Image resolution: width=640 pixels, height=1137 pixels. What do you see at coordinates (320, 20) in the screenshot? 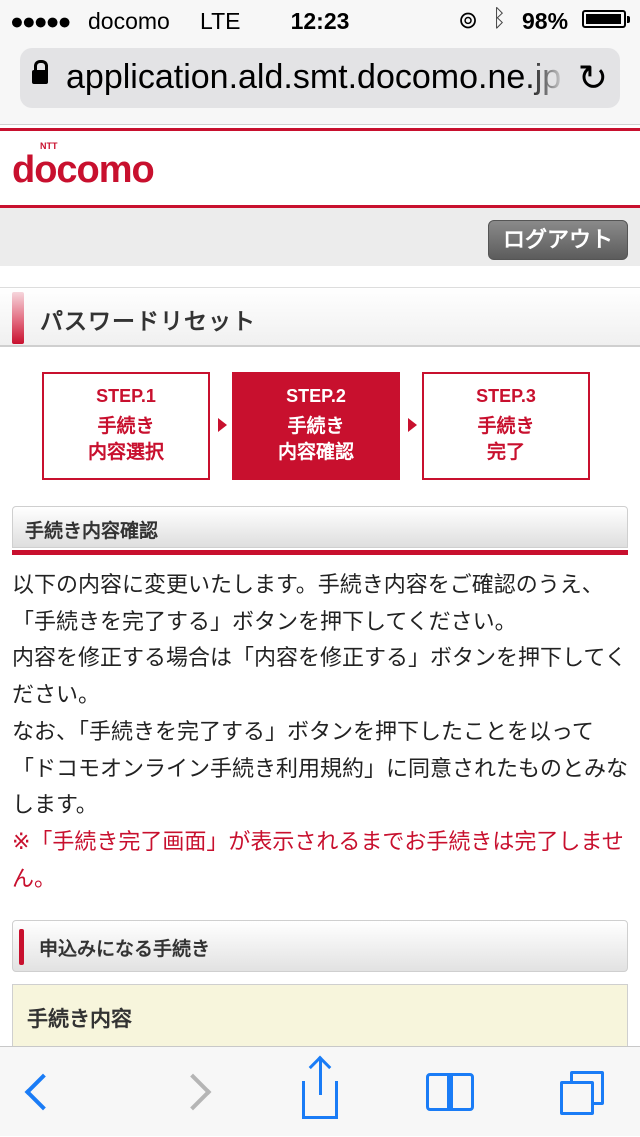
I see `status-bar: ●●●●● docomo LTE 12:23 ⊚ ᛒ 98%` at bounding box center [320, 20].